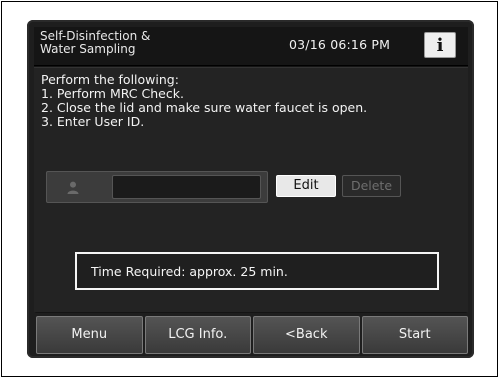 The width and height of the screenshot is (501, 380). Describe the element at coordinates (112, 93) in the screenshot. I see `instruction-line: 1. Perform MRC Check.` at that location.